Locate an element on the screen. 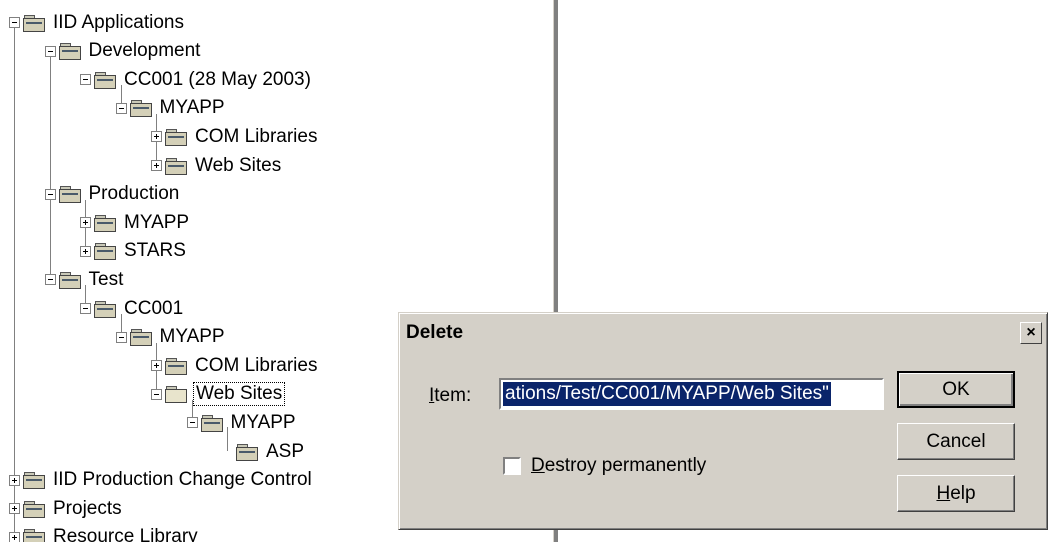  tree-node-label: IID Production Change Control is located at coordinates (182, 480).